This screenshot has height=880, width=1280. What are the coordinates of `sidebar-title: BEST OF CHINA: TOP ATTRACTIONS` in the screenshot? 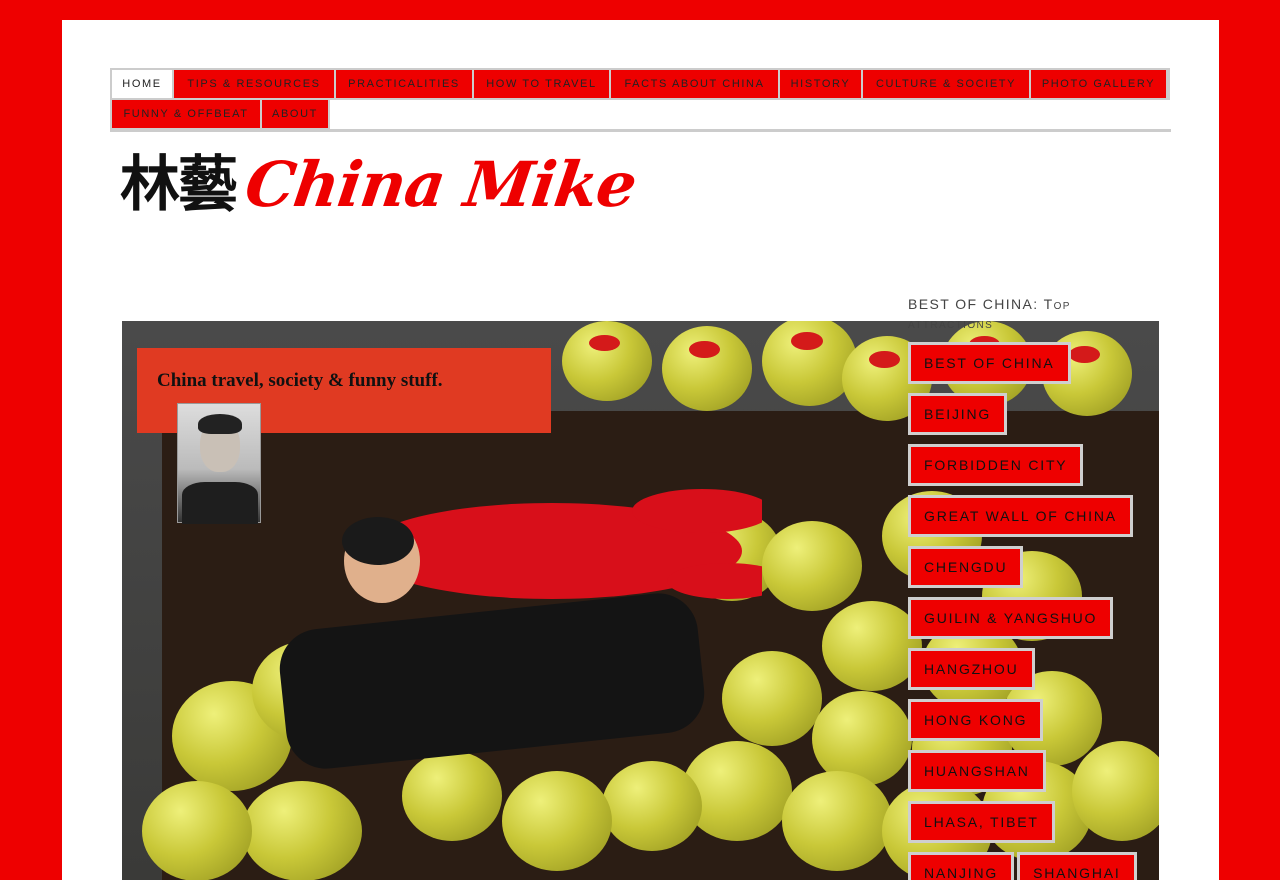 It's located at (1038, 316).